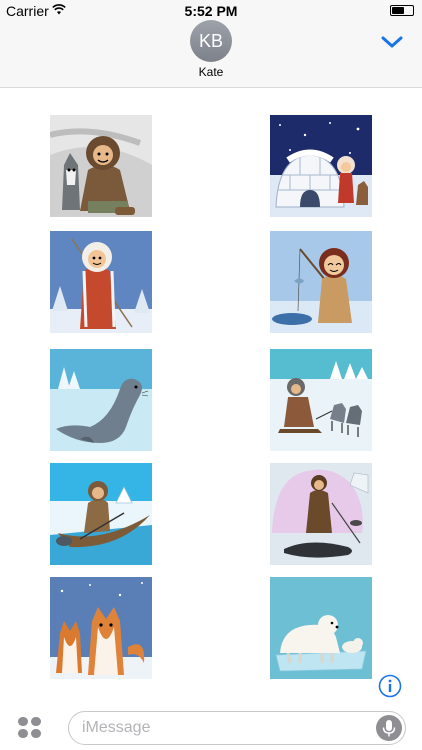  I want to click on sticker-seal-on-ice, so click(101, 400).